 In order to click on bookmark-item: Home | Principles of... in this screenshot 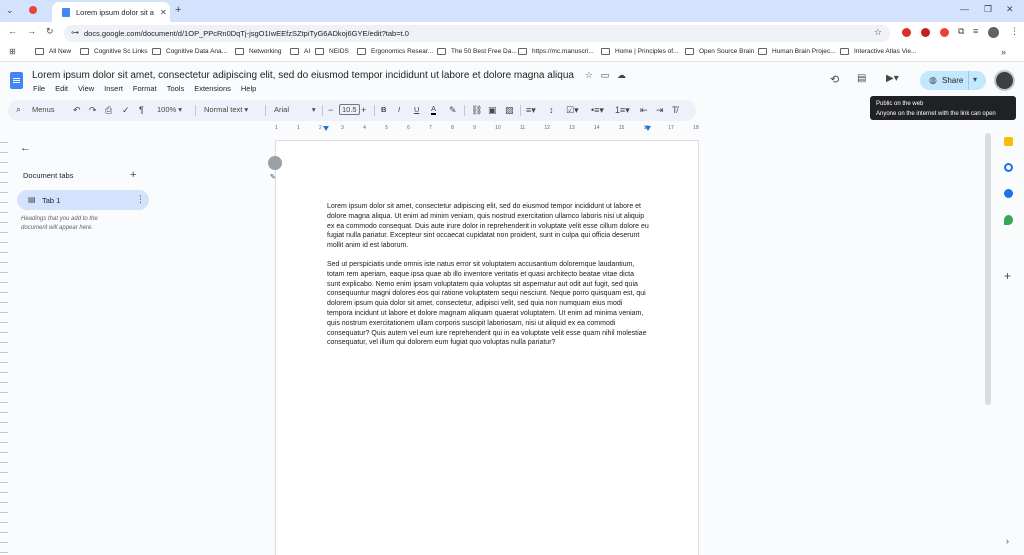, I will do `click(639, 51)`.